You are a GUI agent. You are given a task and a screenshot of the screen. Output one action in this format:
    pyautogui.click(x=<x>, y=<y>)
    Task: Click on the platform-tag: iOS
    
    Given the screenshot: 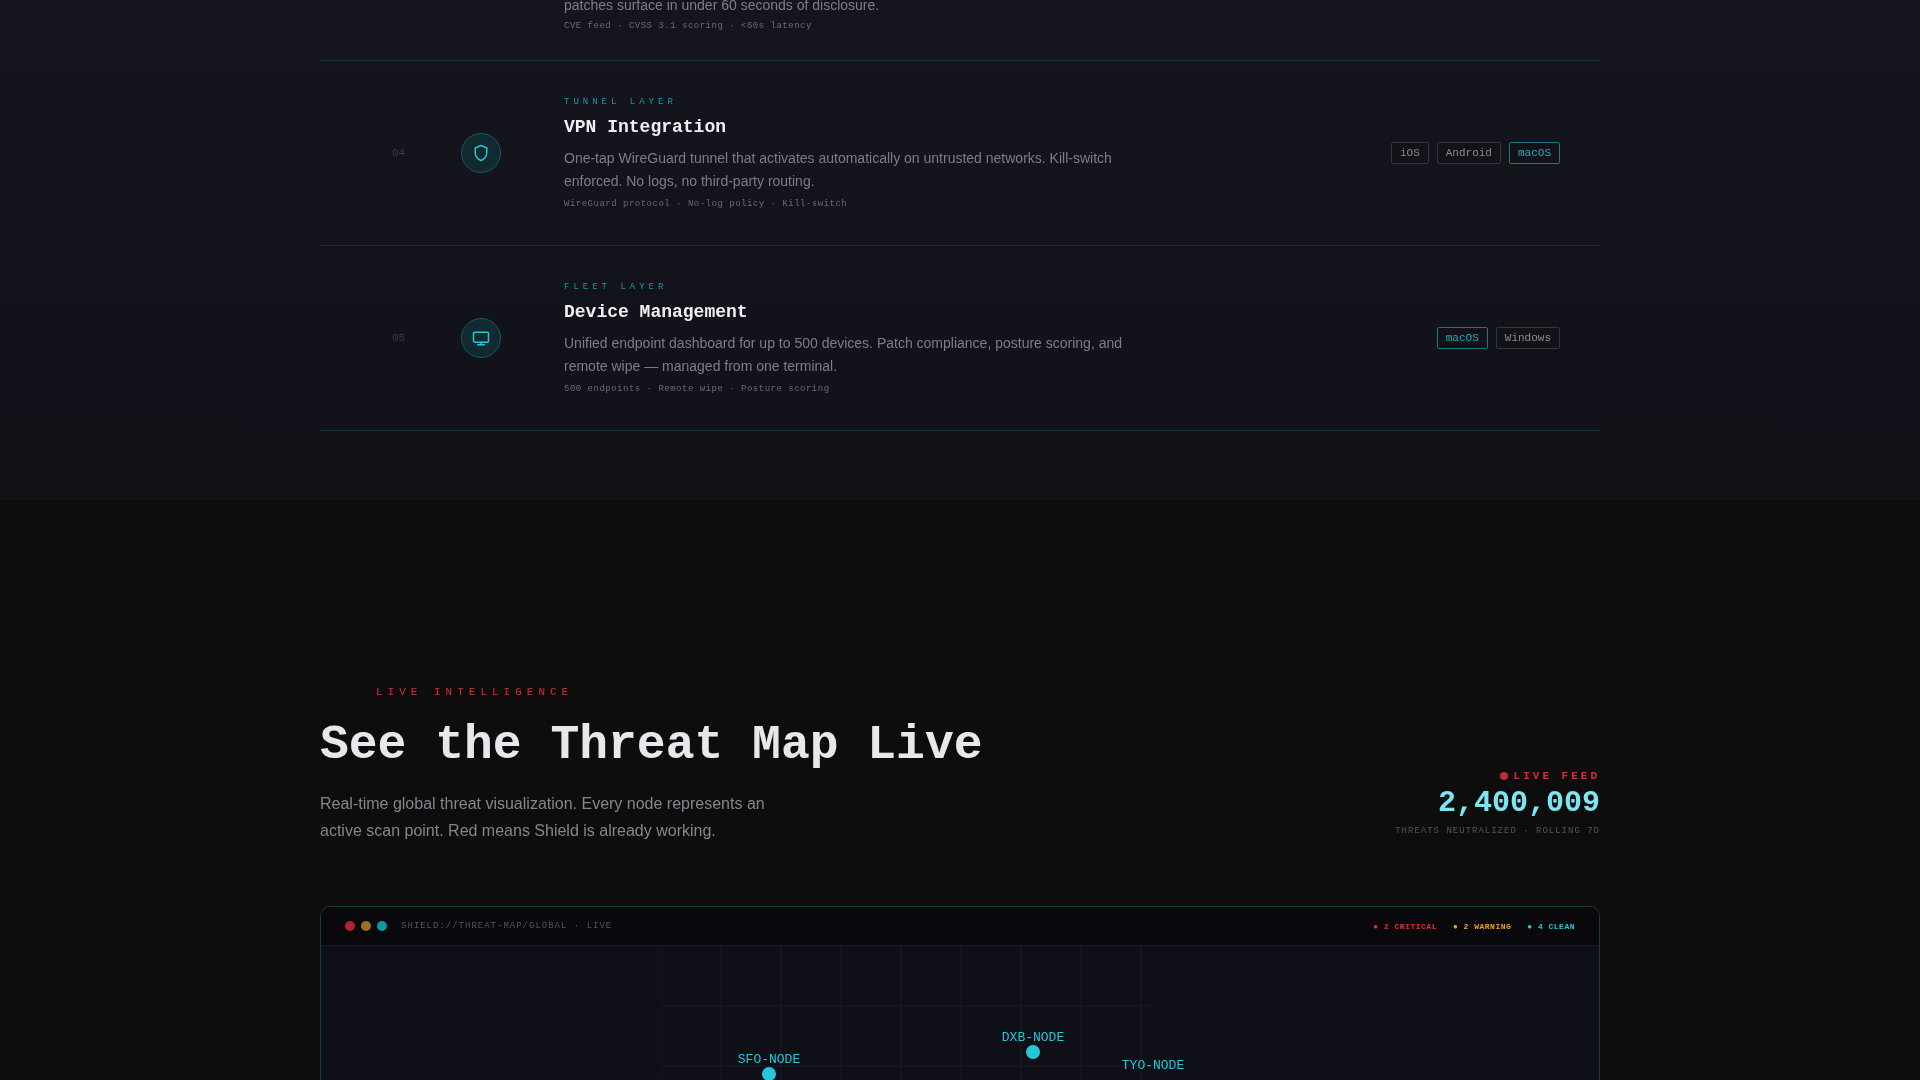 What is the action you would take?
    pyautogui.click(x=1409, y=153)
    